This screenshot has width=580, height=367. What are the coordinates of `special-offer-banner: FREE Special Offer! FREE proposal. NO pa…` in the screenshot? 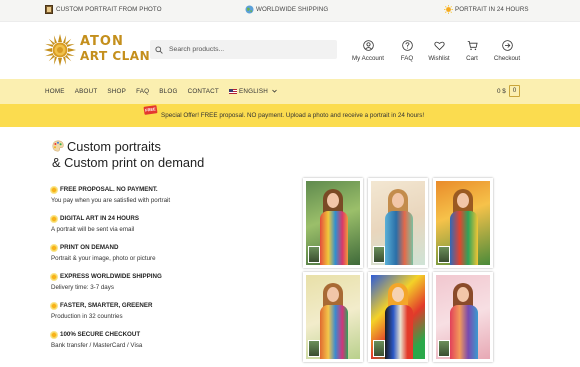 It's located at (290, 115).